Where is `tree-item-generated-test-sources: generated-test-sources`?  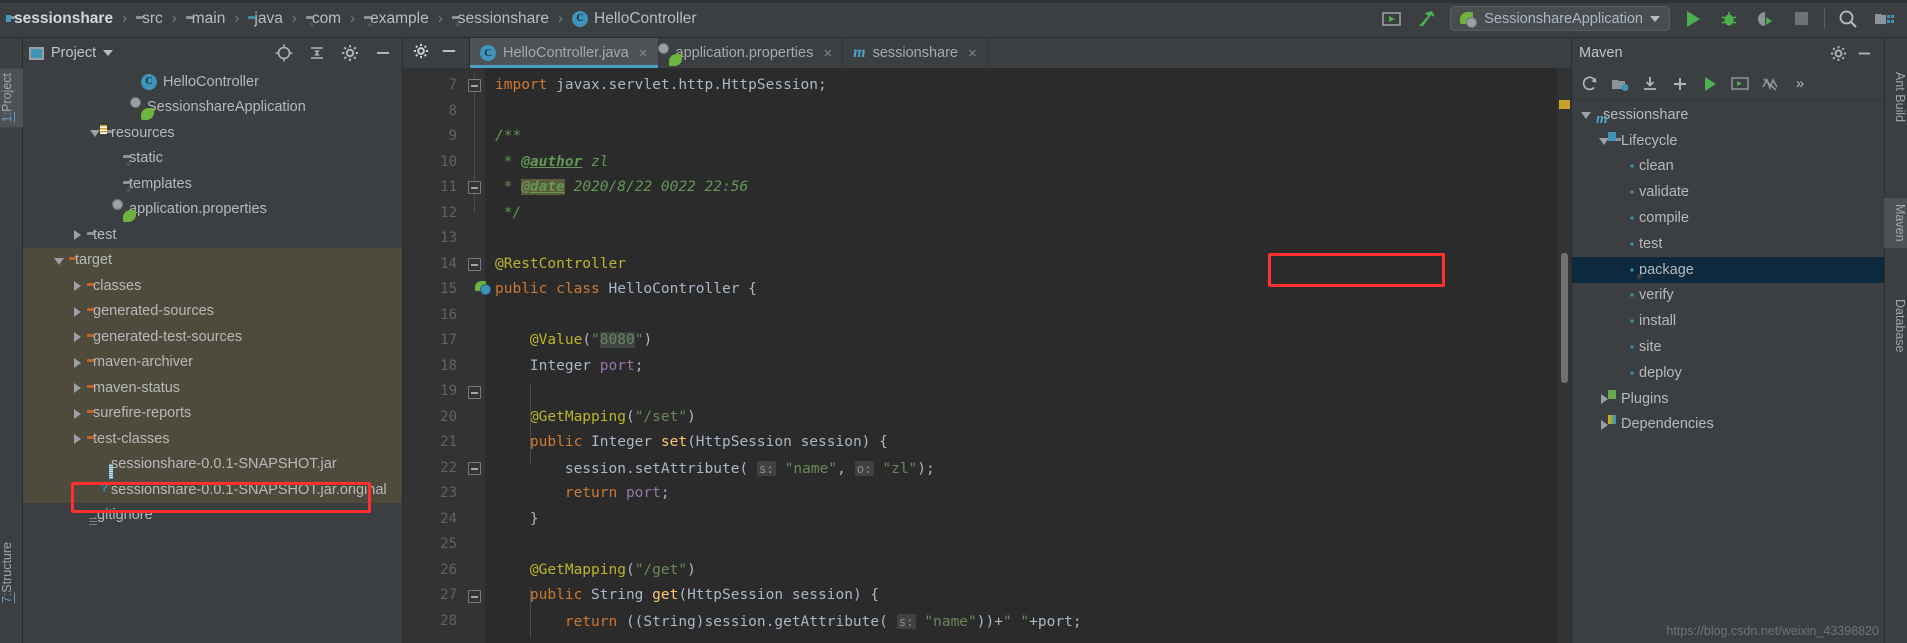
tree-item-generated-test-sources: generated-test-sources is located at coordinates (212, 337).